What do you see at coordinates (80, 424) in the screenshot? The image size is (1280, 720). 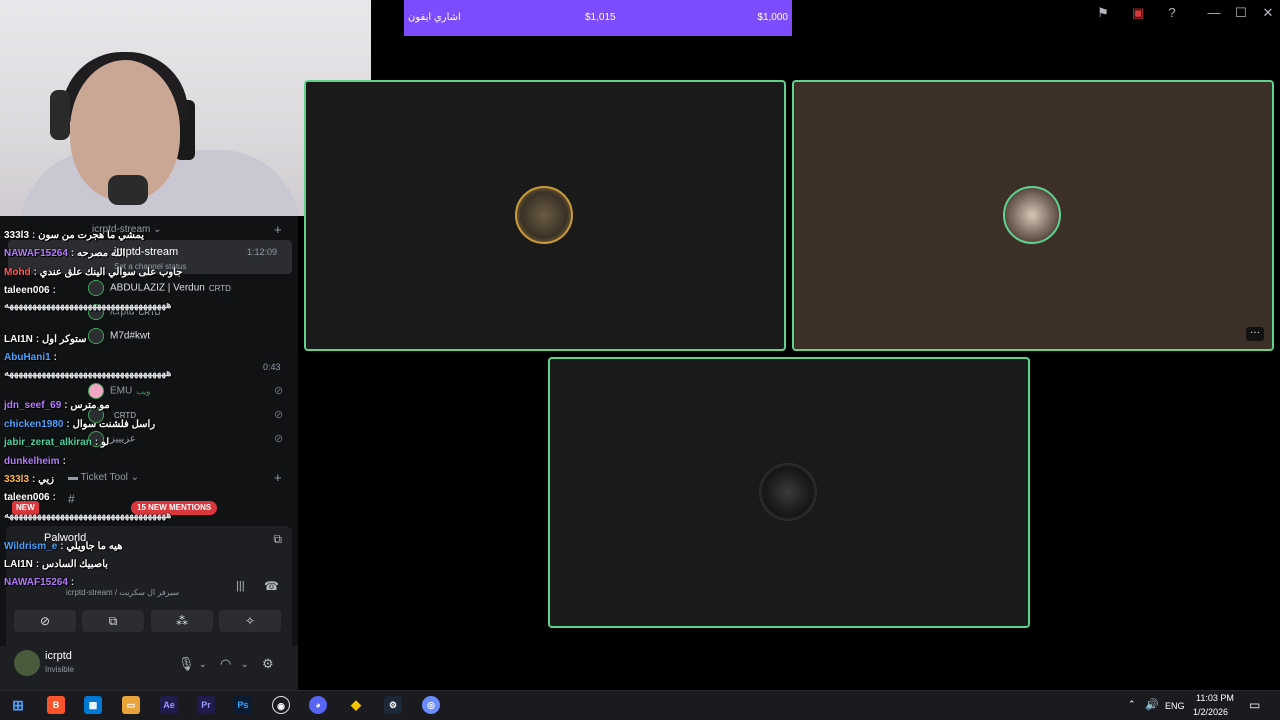 I see `chat-message: chicken1980: راسل فلشنت سوال` at bounding box center [80, 424].